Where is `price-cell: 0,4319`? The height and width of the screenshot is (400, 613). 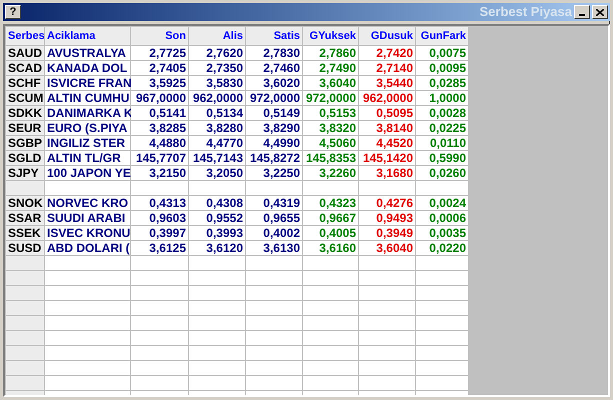 price-cell: 0,4319 is located at coordinates (274, 203).